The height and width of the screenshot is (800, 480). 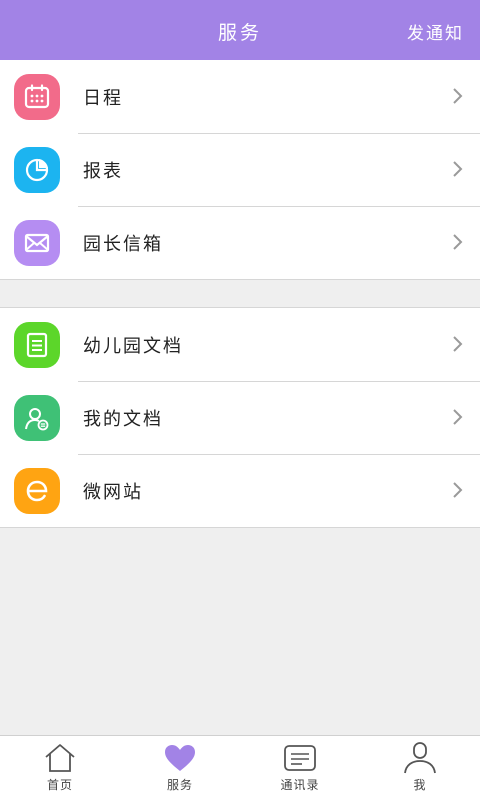 I want to click on menu-item-label: 园长信箱, so click(x=123, y=244).